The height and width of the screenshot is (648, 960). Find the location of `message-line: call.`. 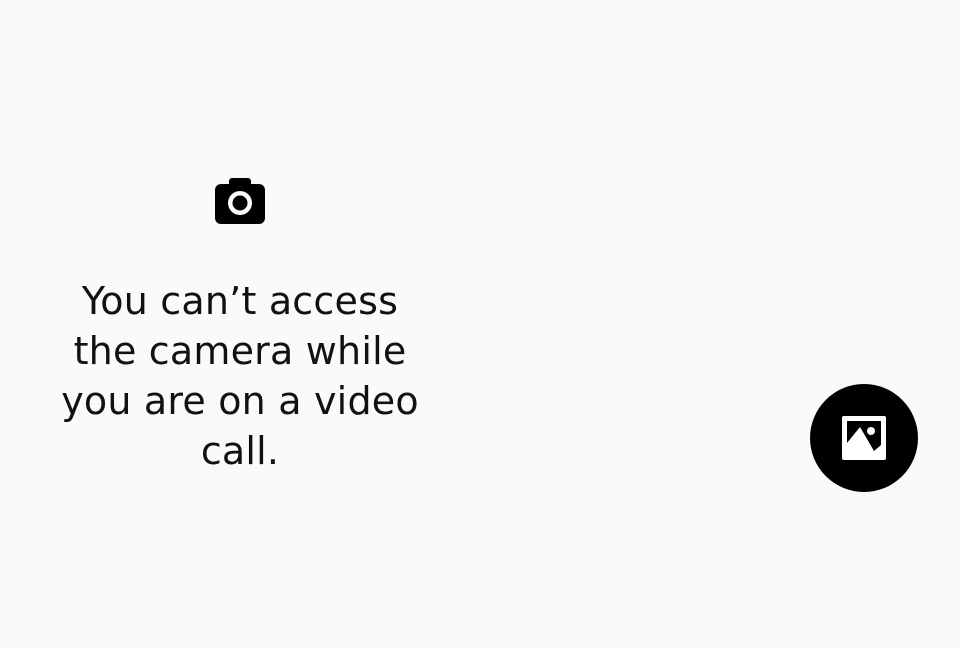

message-line: call. is located at coordinates (240, 451).